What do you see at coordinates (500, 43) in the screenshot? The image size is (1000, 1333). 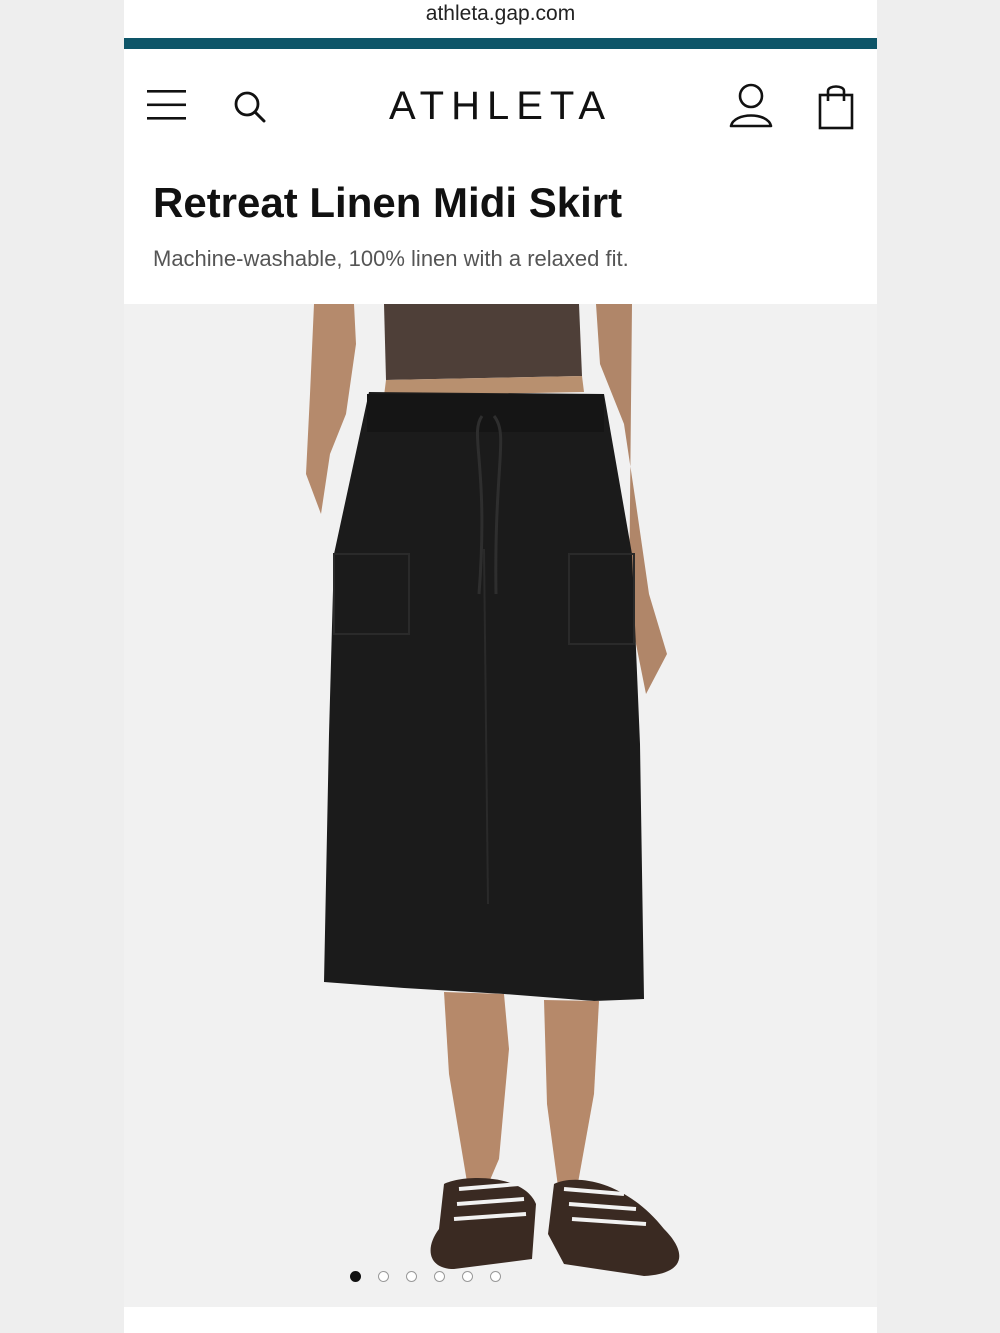 I see `promo-accent-bar` at bounding box center [500, 43].